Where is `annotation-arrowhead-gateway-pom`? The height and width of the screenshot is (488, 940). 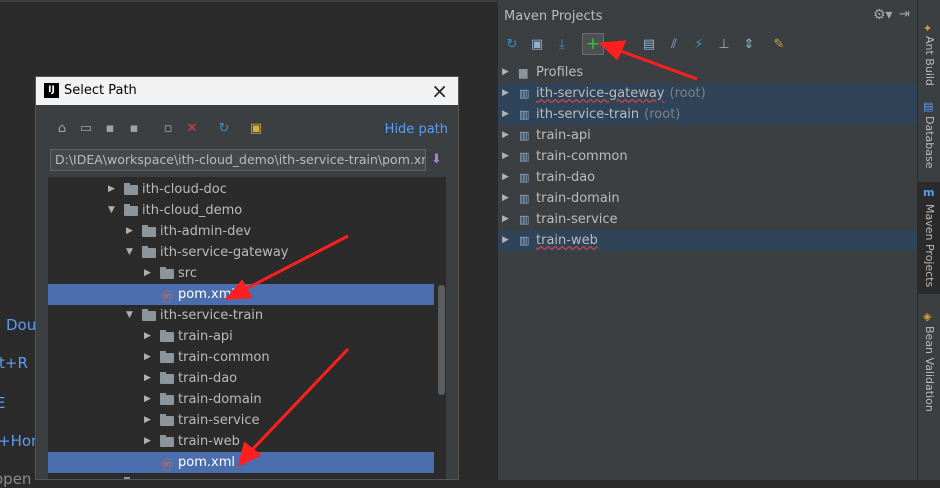
annotation-arrowhead-gateway-pom is located at coordinates (238, 289).